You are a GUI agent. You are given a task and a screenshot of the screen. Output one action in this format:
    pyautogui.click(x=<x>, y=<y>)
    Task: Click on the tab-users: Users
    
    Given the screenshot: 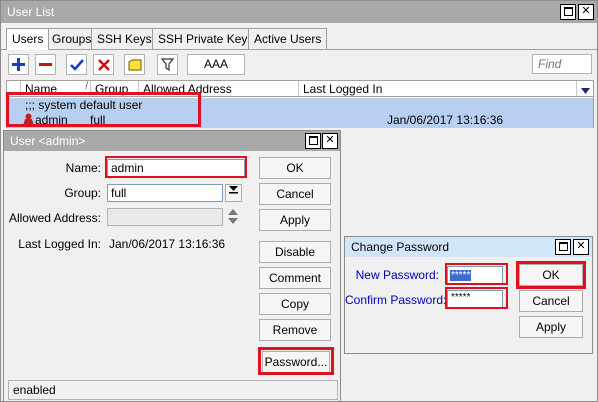 What is the action you would take?
    pyautogui.click(x=28, y=39)
    